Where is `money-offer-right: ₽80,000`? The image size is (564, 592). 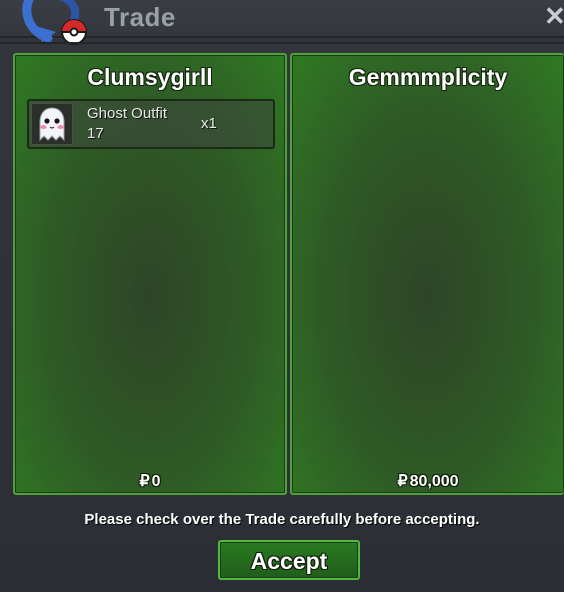 money-offer-right: ₽80,000 is located at coordinates (428, 481).